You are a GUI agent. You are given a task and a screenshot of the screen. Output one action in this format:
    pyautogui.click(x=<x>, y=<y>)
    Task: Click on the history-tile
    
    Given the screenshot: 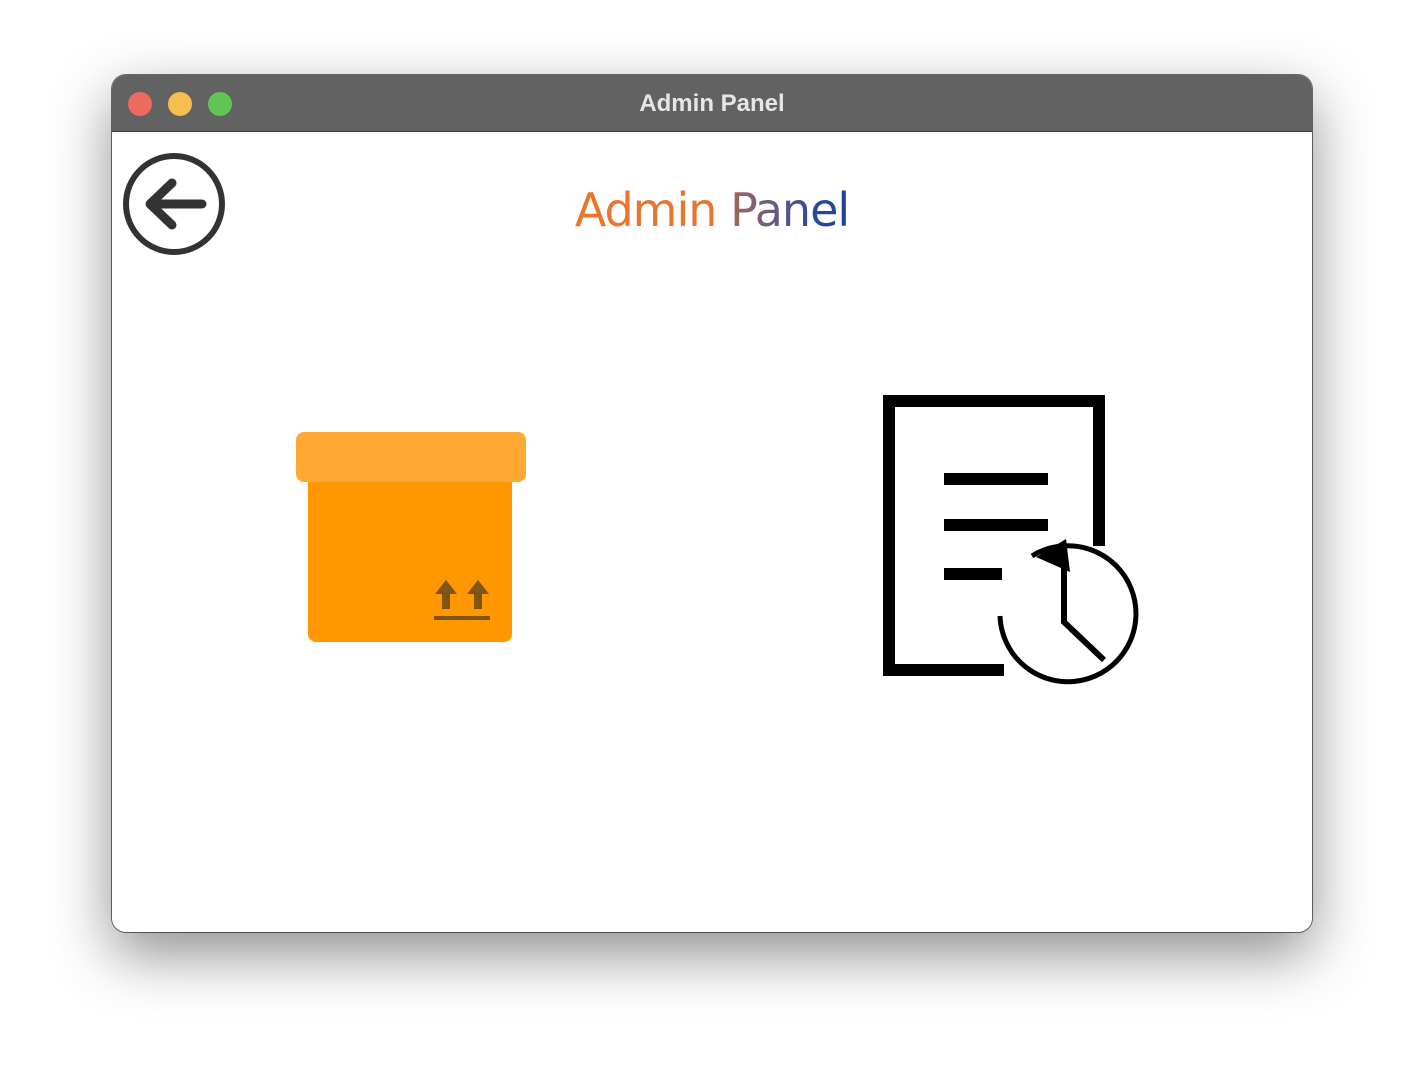 What is the action you would take?
    pyautogui.click(x=1013, y=549)
    